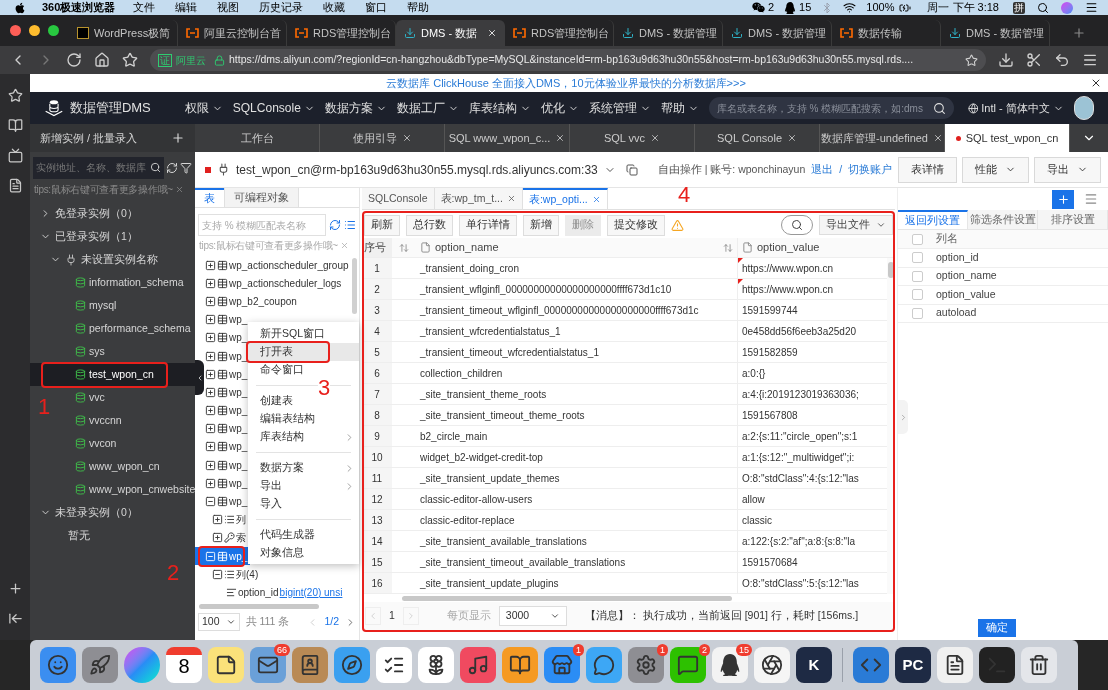 This screenshot has width=1108, height=690. I want to click on refresh-icon, so click(172, 167).